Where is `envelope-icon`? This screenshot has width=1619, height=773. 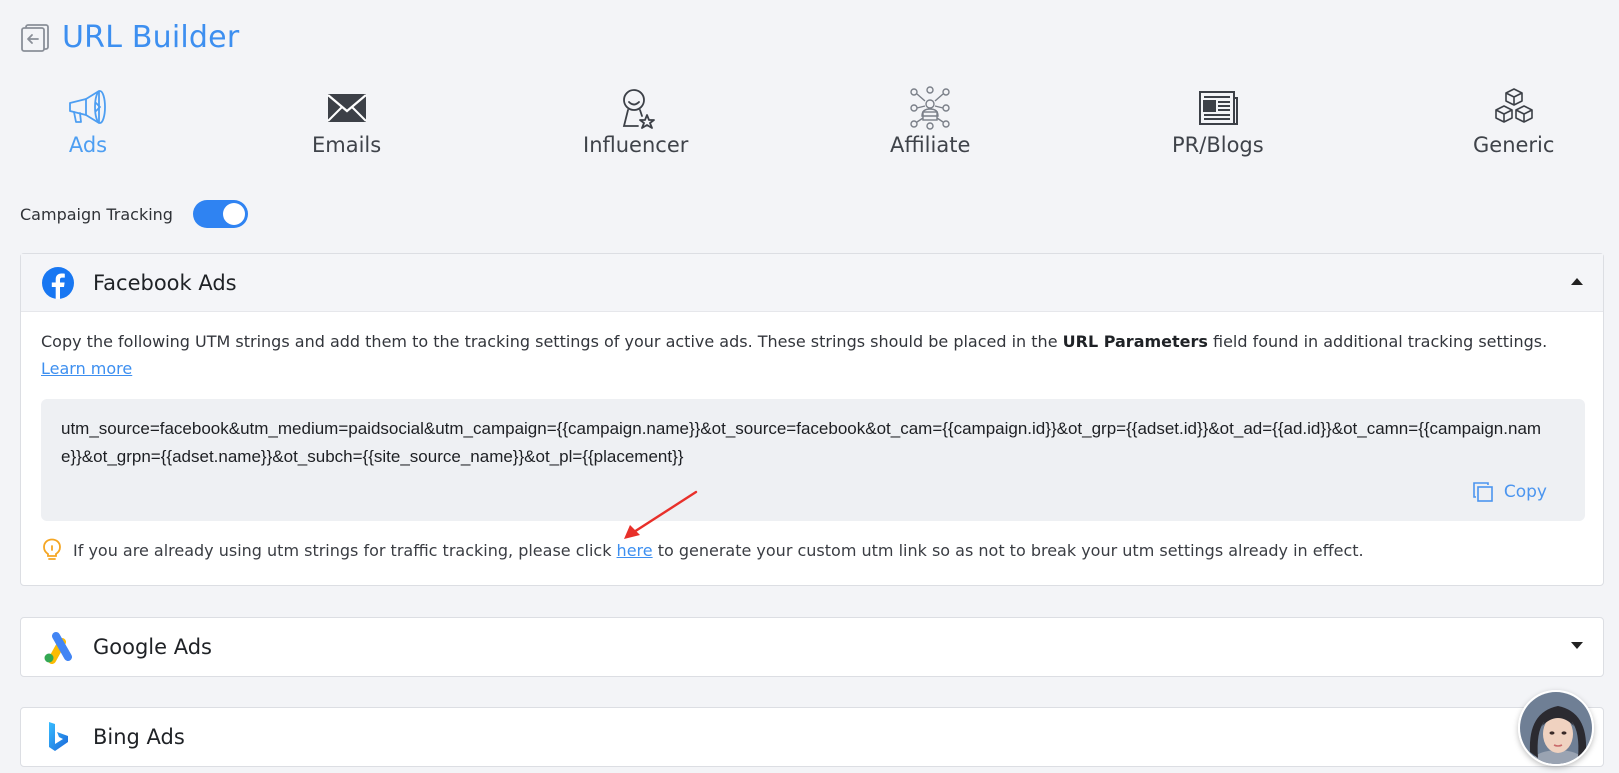 envelope-icon is located at coordinates (346, 108).